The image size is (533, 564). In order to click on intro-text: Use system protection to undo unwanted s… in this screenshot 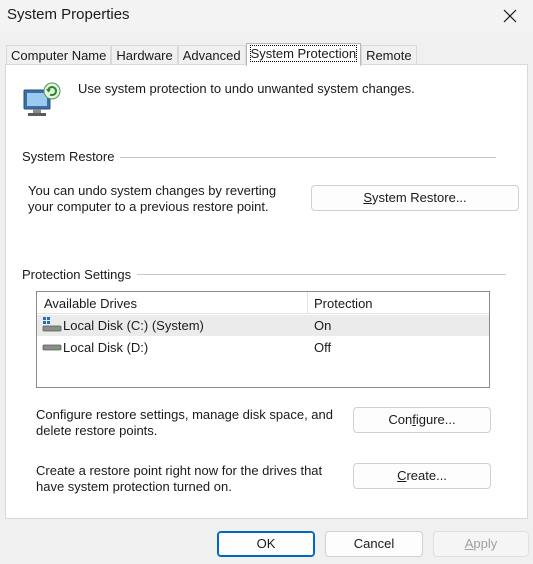, I will do `click(246, 88)`.